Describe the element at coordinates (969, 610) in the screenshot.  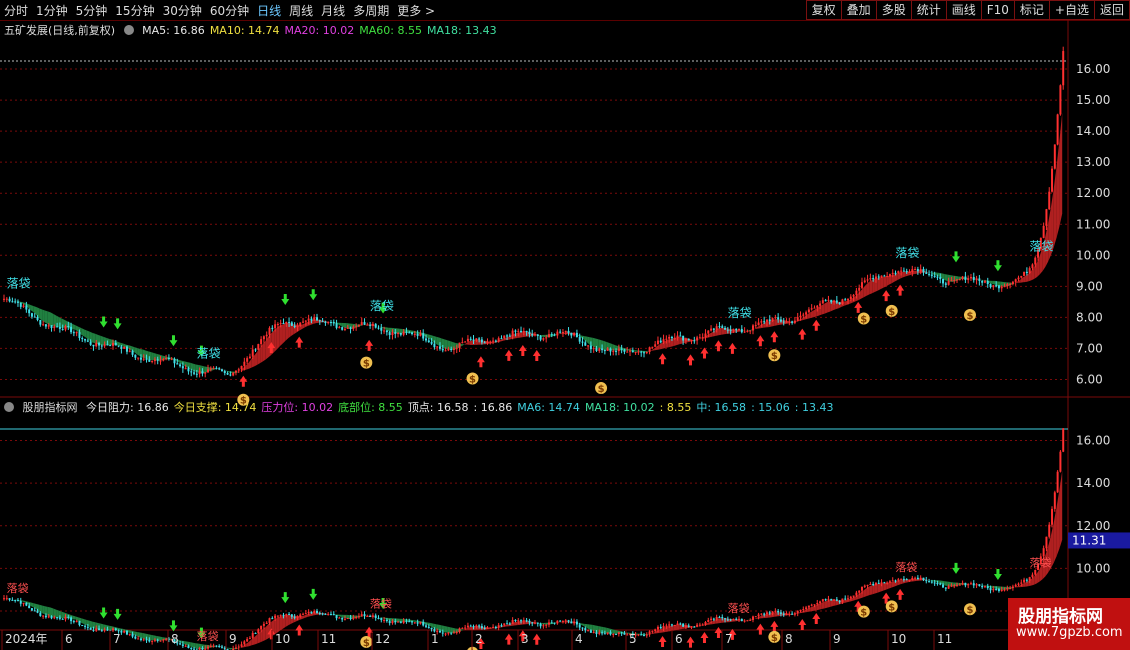
I see `lower-money-bag-glyph: $` at that location.